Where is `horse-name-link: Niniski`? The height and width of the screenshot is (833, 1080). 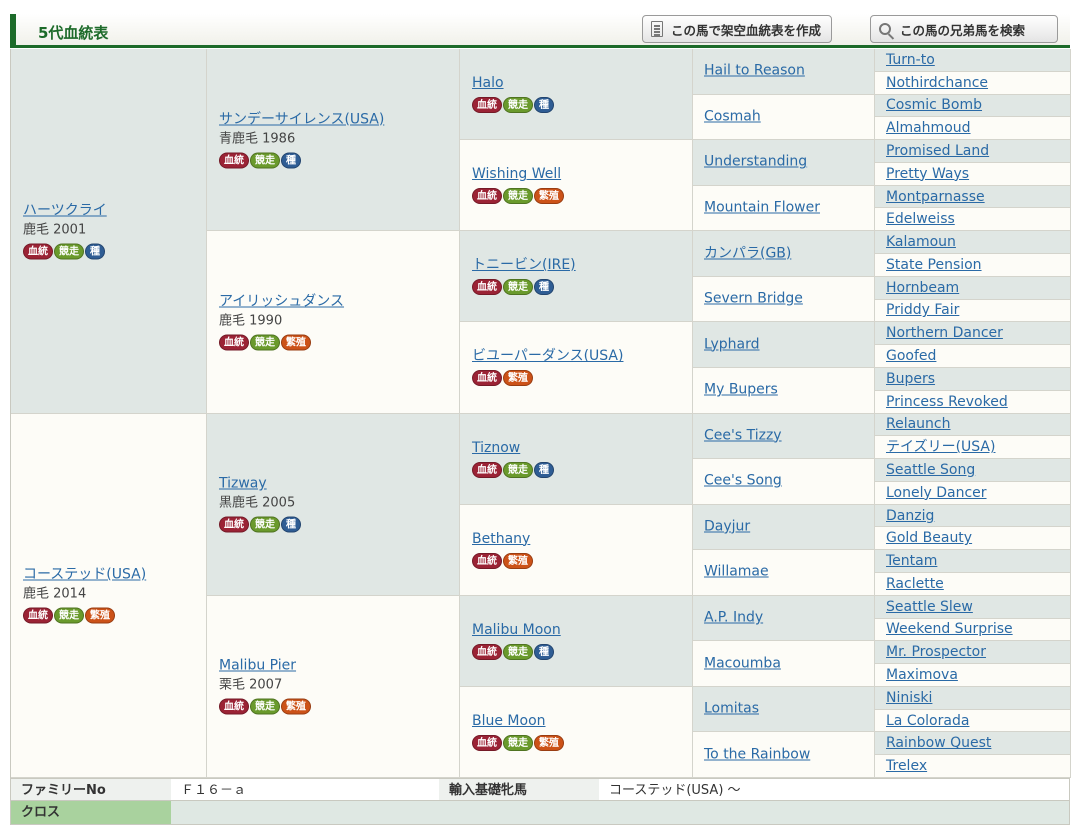
horse-name-link: Niniski is located at coordinates (976, 698).